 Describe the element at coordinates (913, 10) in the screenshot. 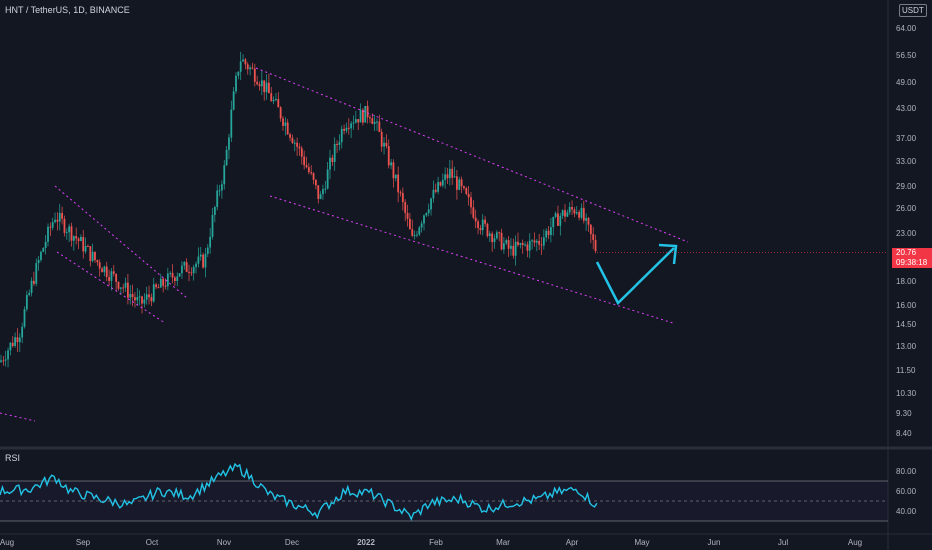

I see `currency-button: USDT` at that location.